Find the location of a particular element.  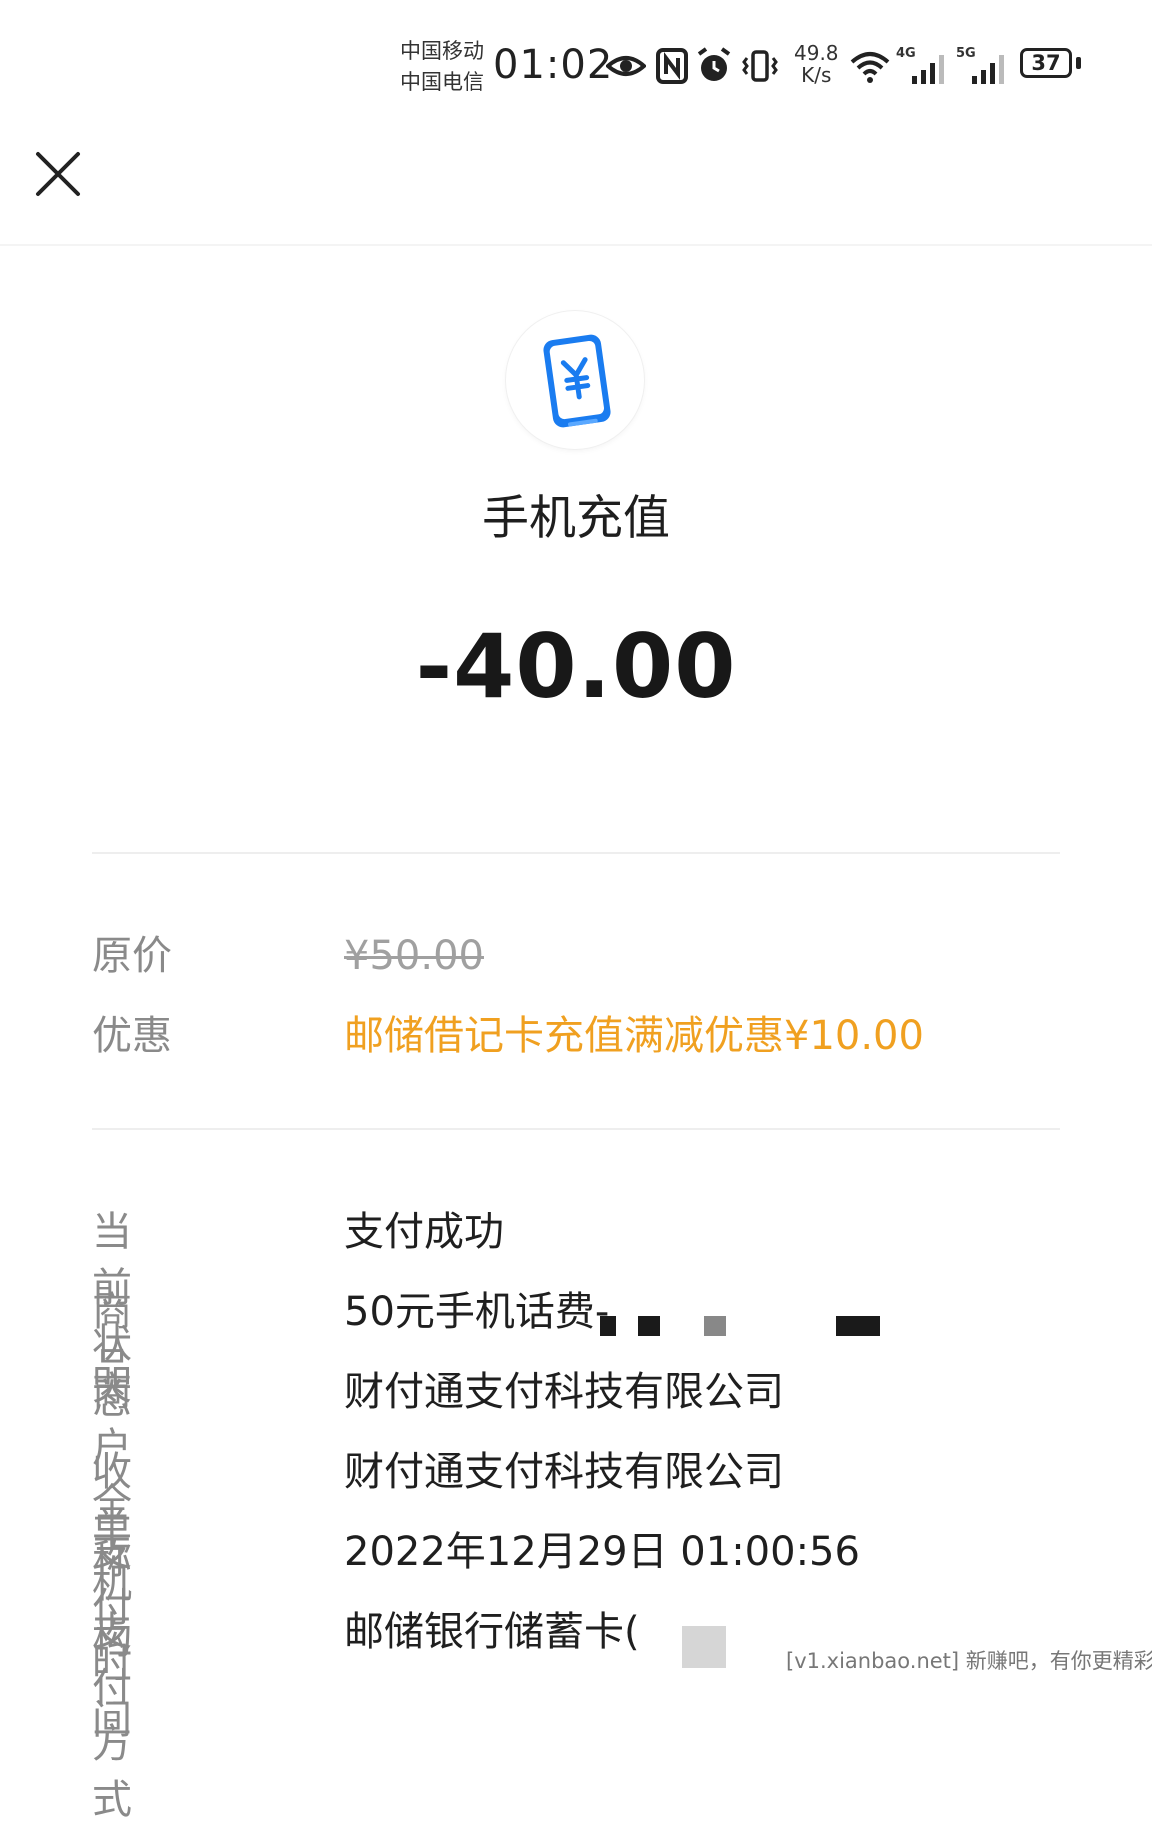

network-speed: 49.8 K/s is located at coordinates (816, 64).